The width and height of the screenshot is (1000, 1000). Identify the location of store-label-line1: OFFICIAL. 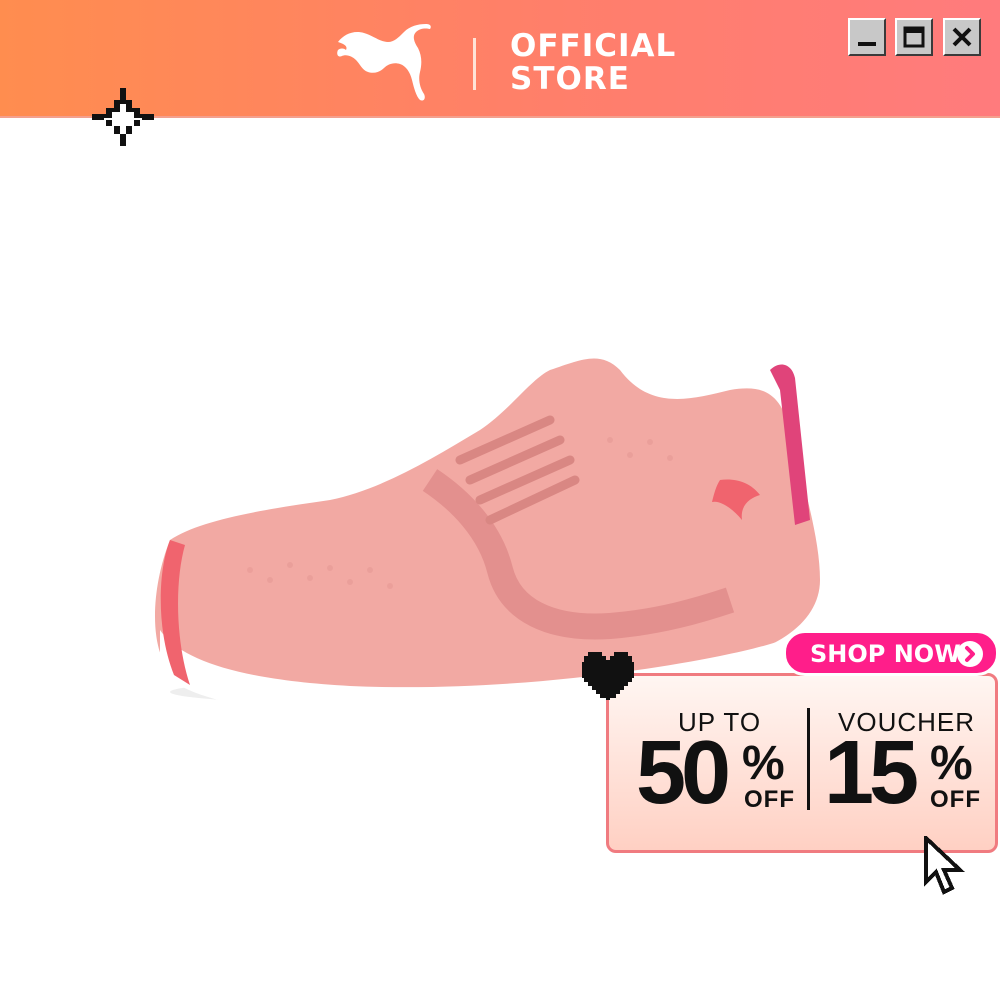
(593, 46).